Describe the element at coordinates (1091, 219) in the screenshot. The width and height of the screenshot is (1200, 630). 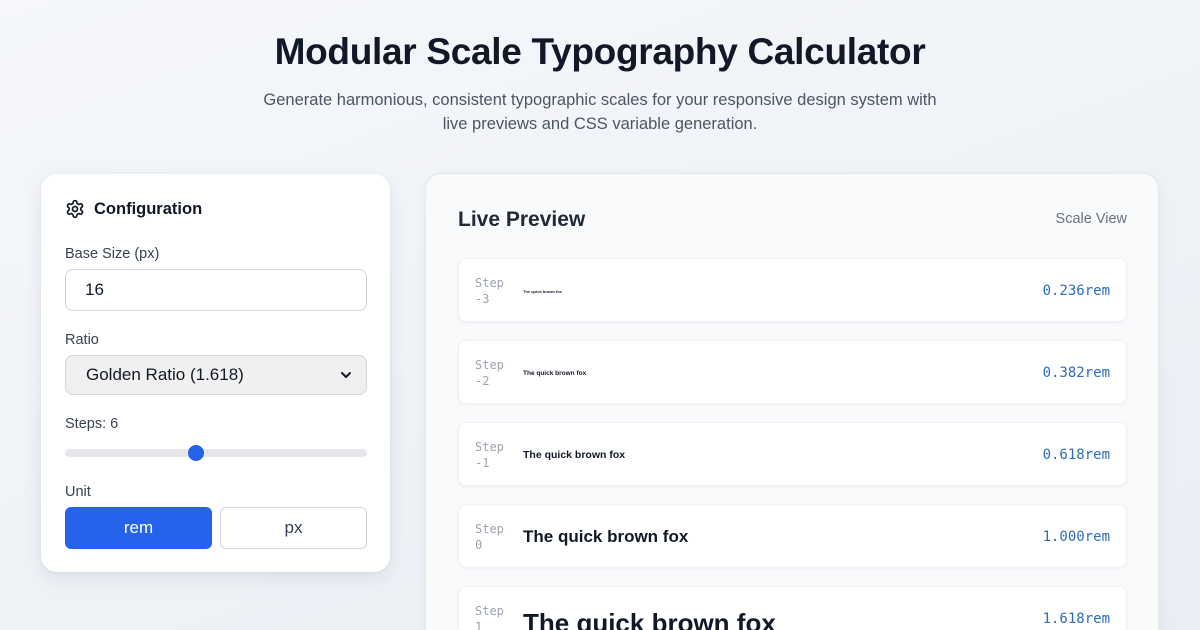
I see `scale-view-toggle: Scale View` at that location.